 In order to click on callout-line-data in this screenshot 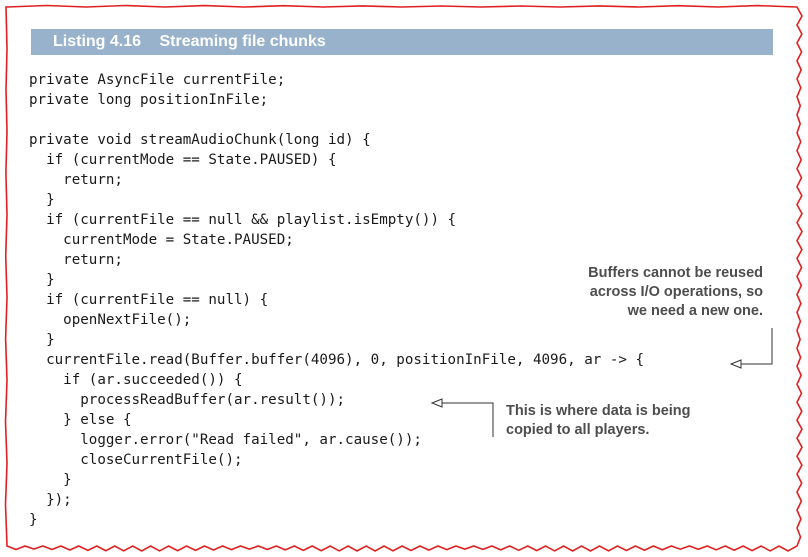, I will do `click(465, 419)`.